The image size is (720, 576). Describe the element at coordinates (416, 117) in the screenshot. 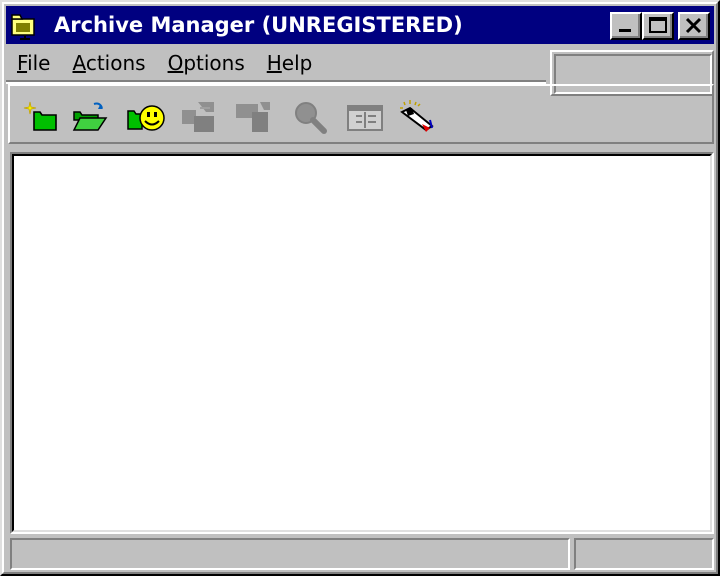

I see `wizard-icon` at that location.